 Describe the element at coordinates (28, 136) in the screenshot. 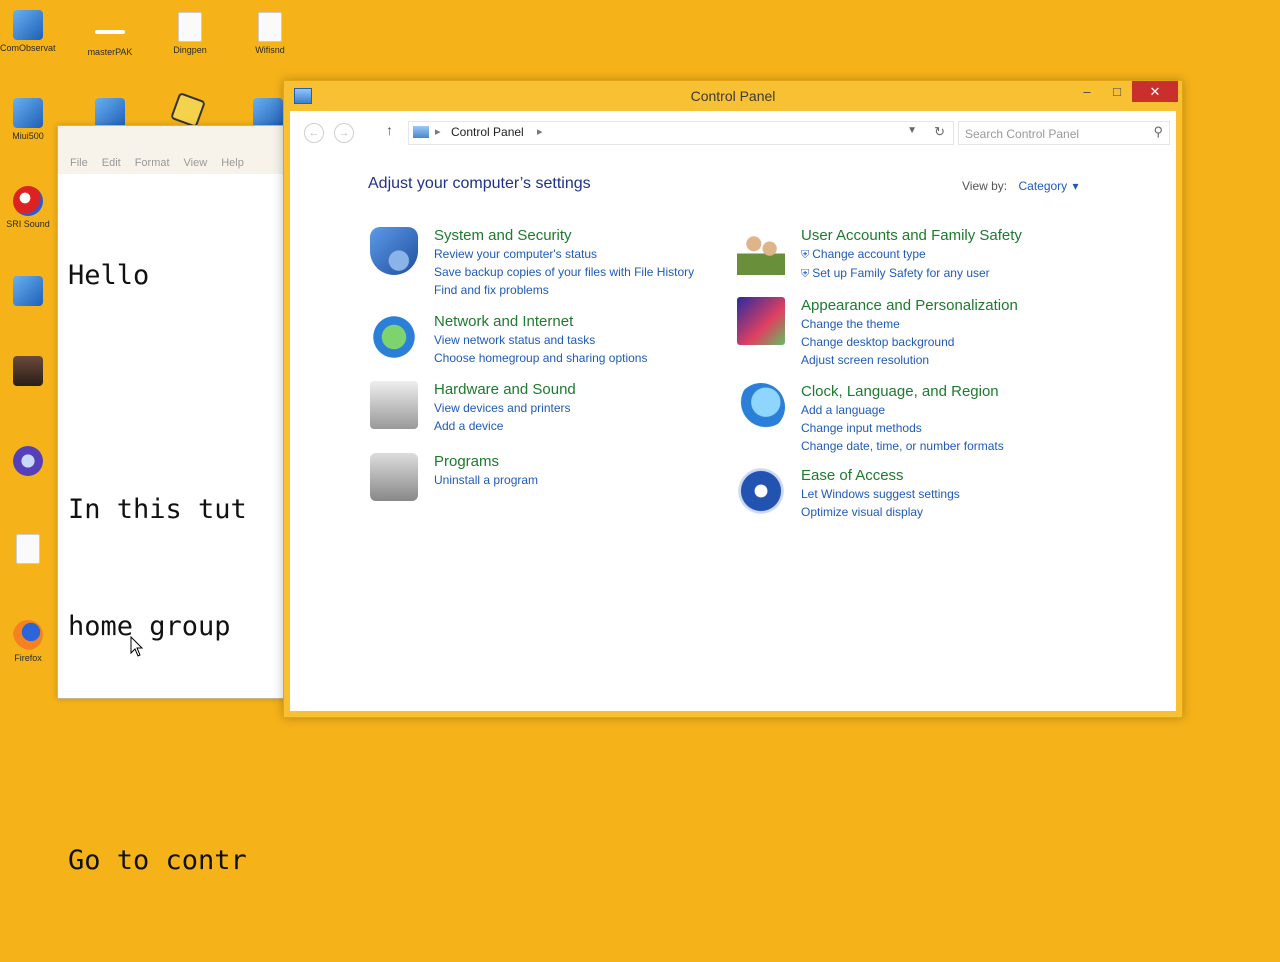

I see `desktop-icon-label: Miui500` at that location.